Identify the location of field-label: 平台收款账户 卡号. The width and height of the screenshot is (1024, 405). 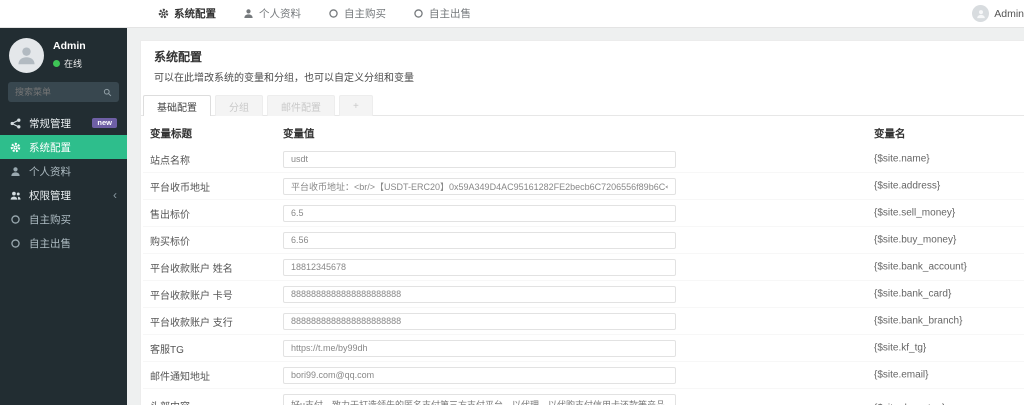
(191, 296).